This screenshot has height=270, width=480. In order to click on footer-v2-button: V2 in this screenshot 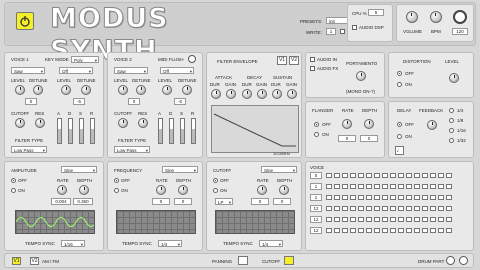, I will do `click(34, 261)`.